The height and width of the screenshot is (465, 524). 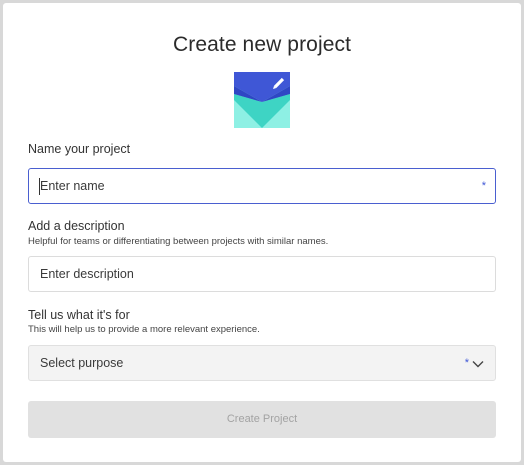 What do you see at coordinates (262, 419) in the screenshot?
I see `create-project-button: Create Project` at bounding box center [262, 419].